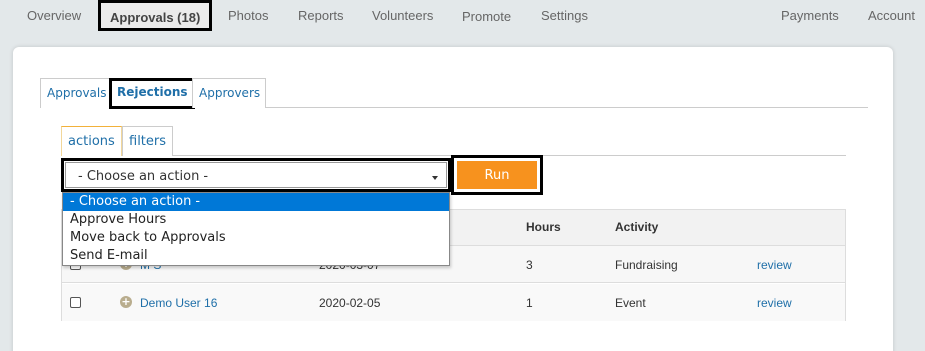 This screenshot has width=925, height=351. I want to click on plus-circle-icon: +, so click(126, 302).